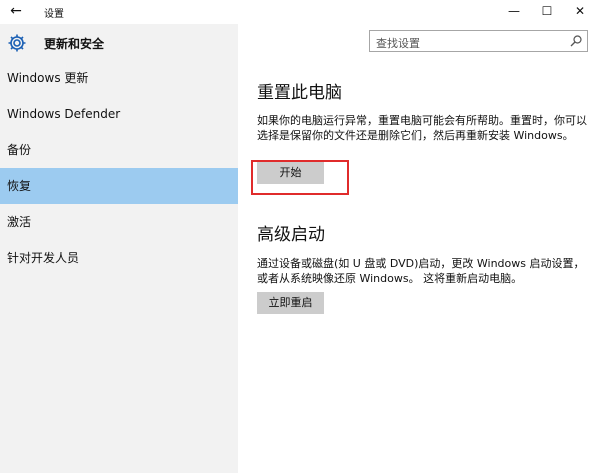 The image size is (599, 473). I want to click on section-title: 更新和安全, so click(74, 44).